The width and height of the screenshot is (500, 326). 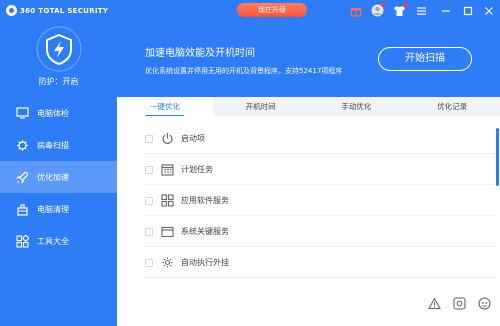 I want to click on sidebar-item-tools: 工具大全, so click(x=58, y=241).